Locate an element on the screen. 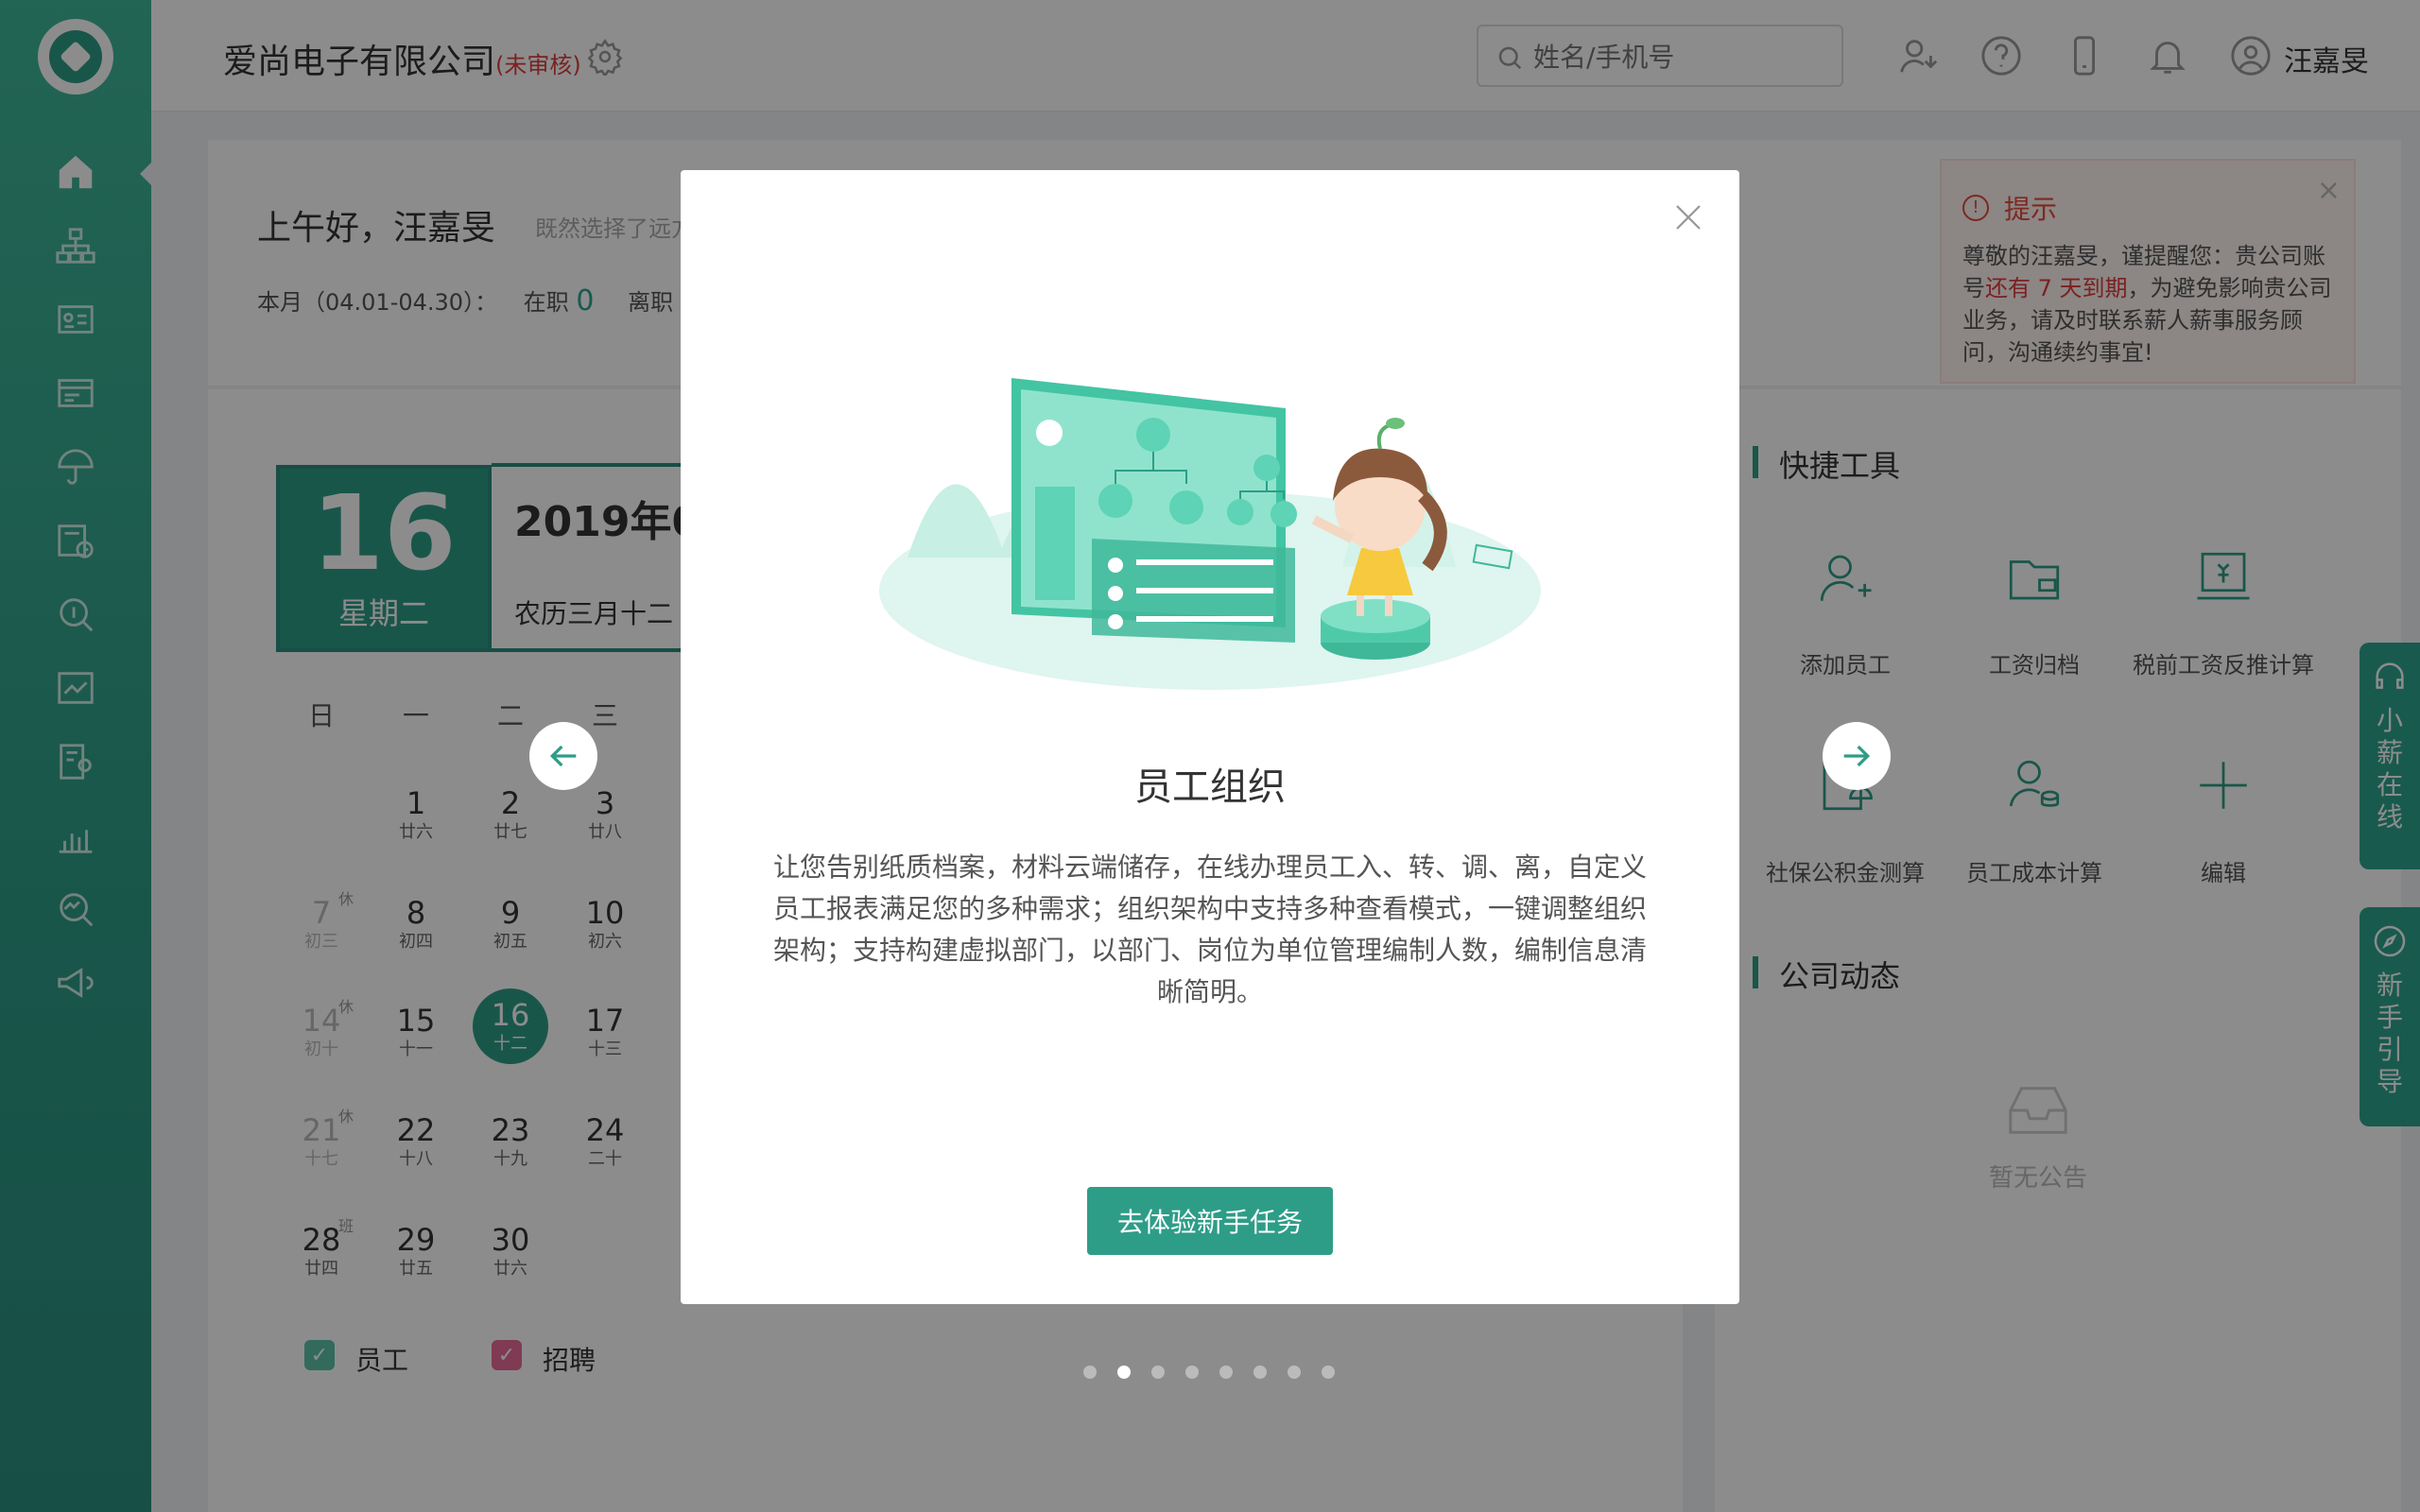 Image resolution: width=2420 pixels, height=1512 pixels. modal-title: 员工组织 is located at coordinates (1210, 787).